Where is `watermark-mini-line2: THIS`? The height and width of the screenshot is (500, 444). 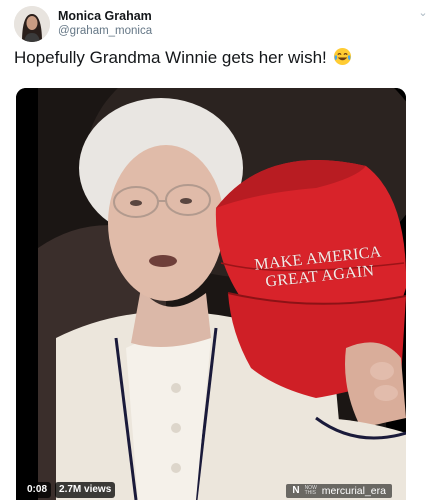
watermark-mini-line2: THIS is located at coordinates (310, 493).